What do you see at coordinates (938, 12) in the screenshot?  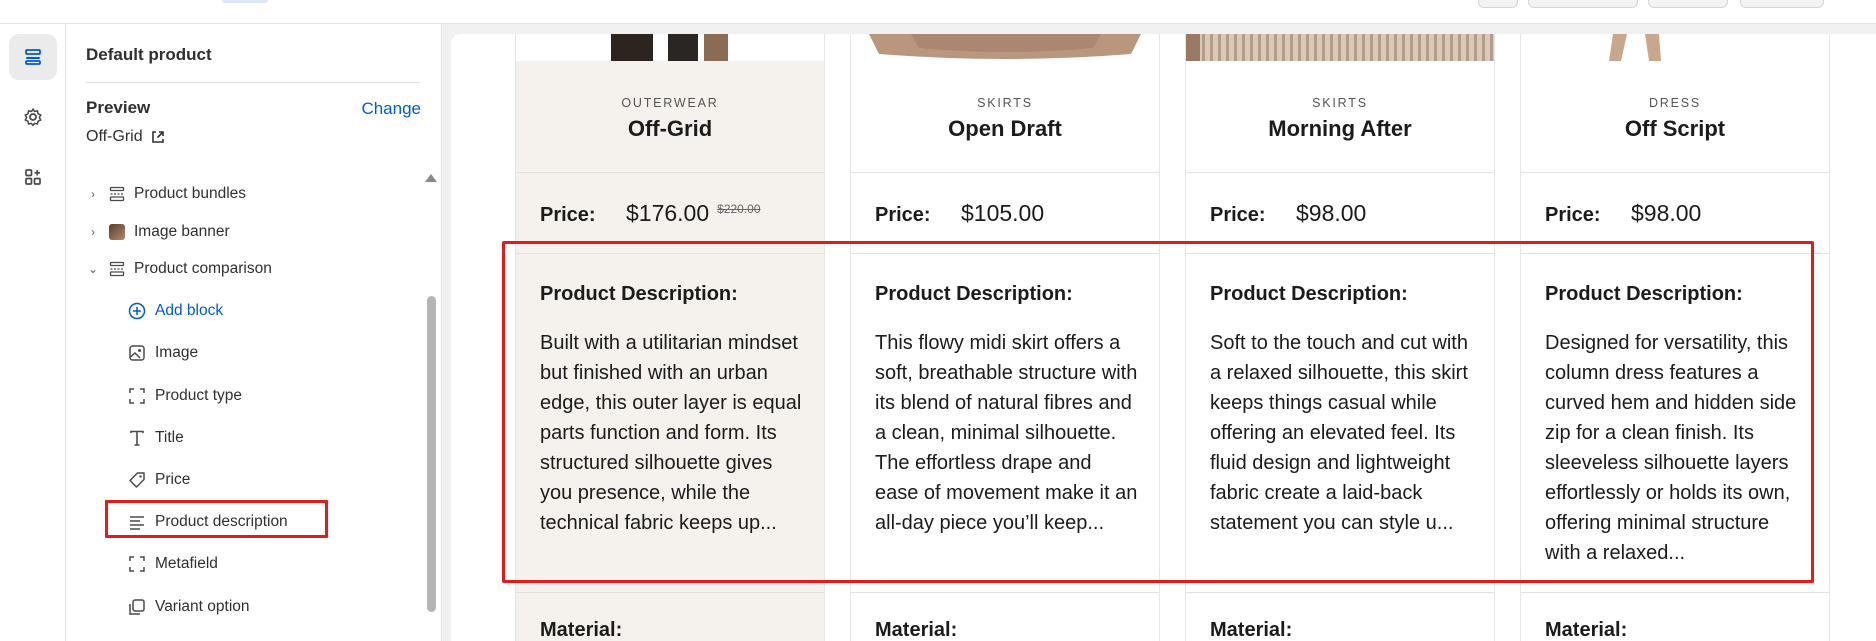 I see `top-bar` at bounding box center [938, 12].